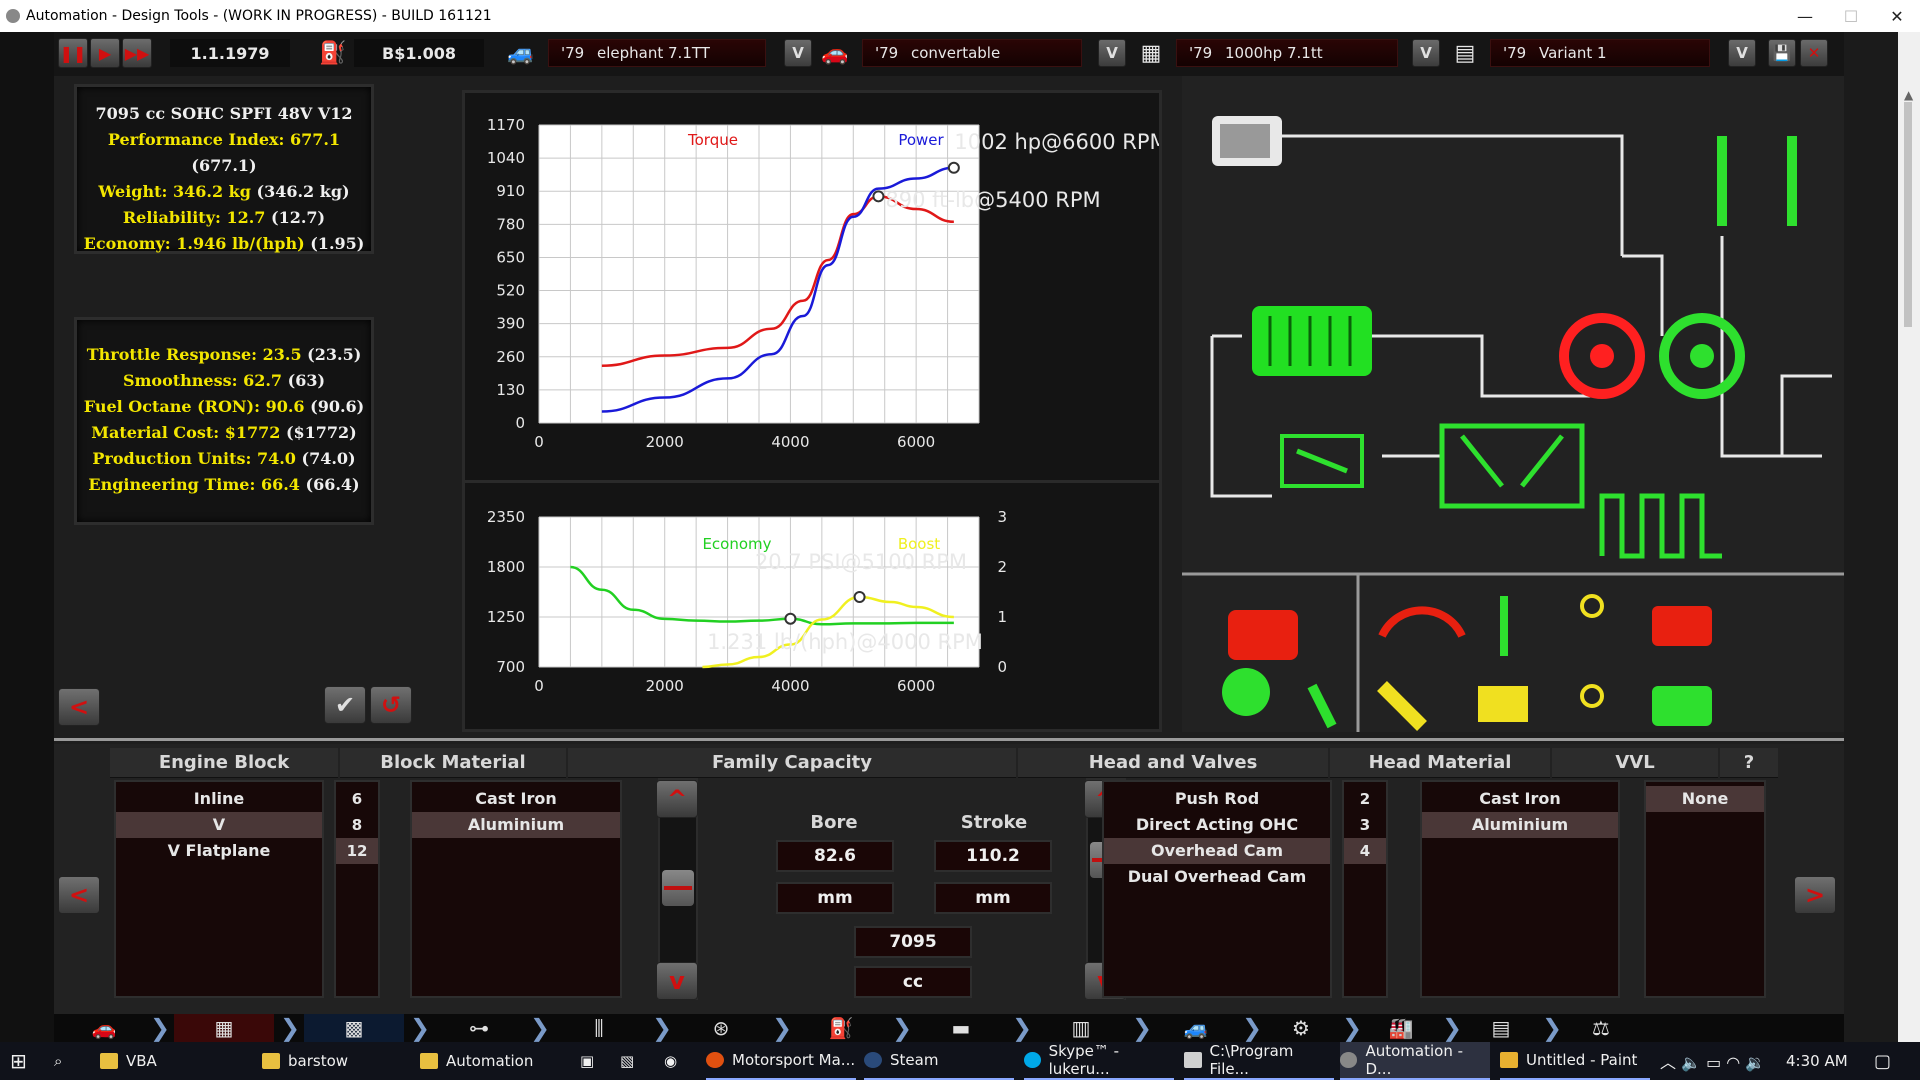  What do you see at coordinates (1173, 763) in the screenshot?
I see `head-valves-header: Head and Valves` at bounding box center [1173, 763].